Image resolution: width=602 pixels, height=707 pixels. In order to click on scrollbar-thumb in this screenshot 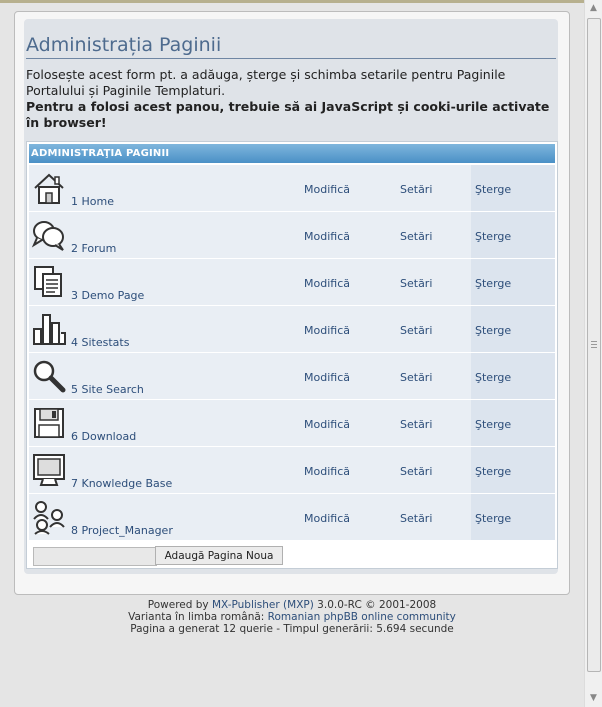, I will do `click(594, 345)`.